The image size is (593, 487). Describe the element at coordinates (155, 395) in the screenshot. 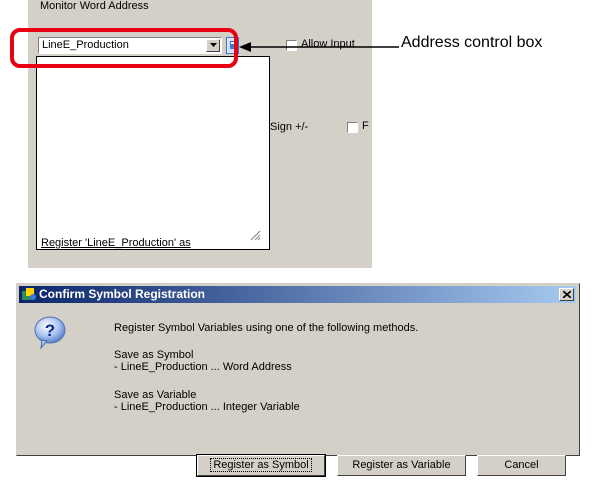

I see `save-as-variable-title: Save as Variable` at that location.